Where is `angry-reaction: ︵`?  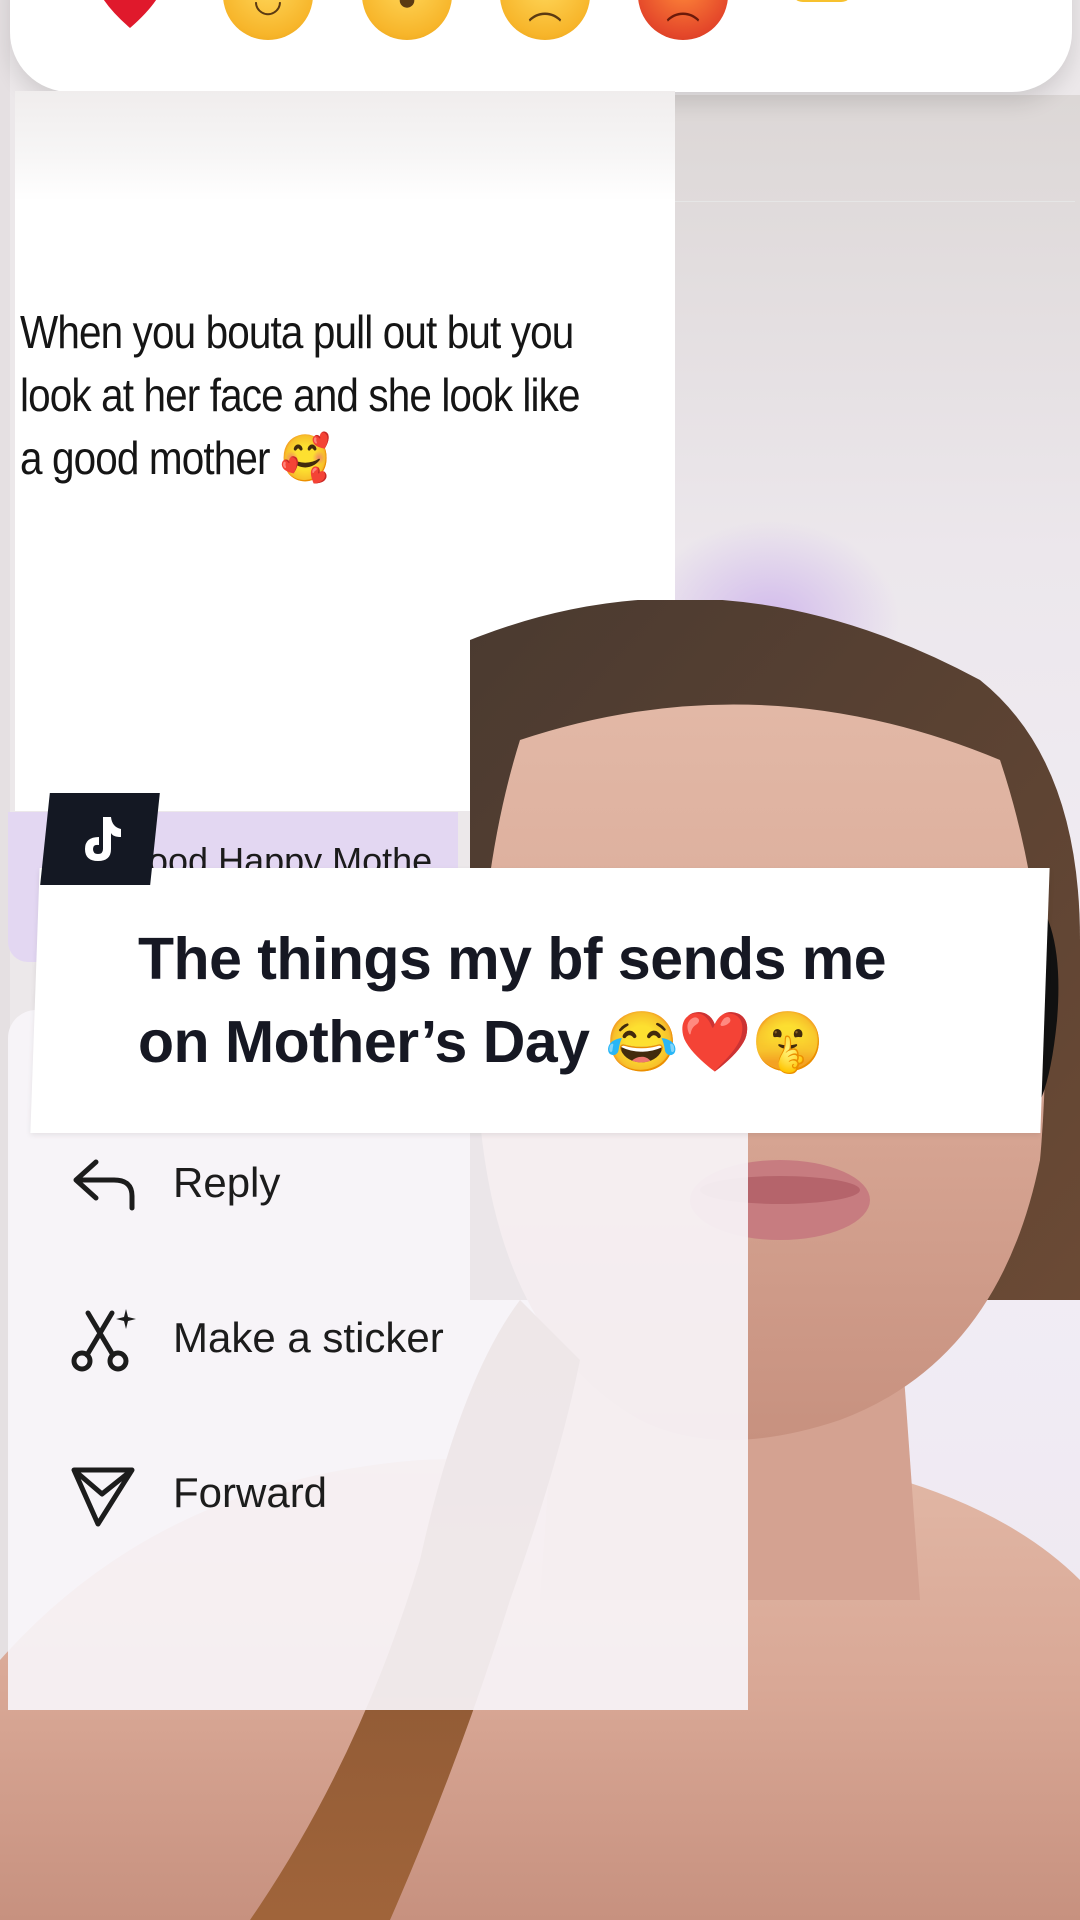 angry-reaction: ︵ is located at coordinates (683, 20).